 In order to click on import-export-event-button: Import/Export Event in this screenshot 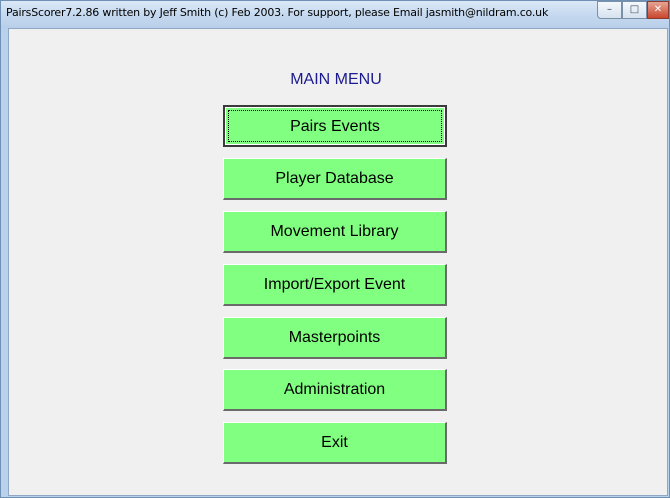, I will do `click(335, 285)`.